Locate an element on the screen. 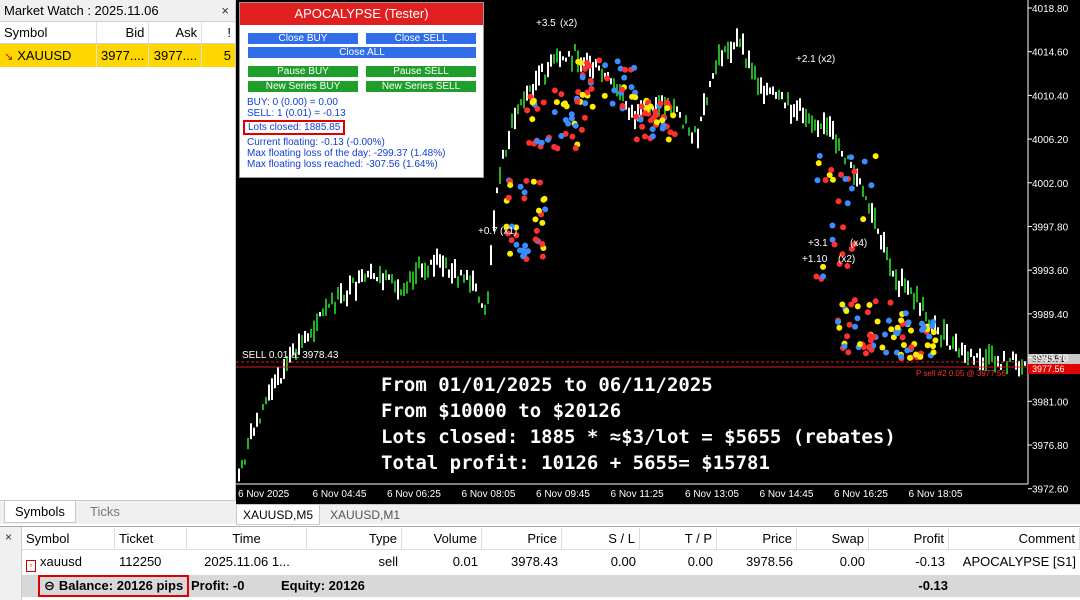  price-label: 4010.40 is located at coordinates (1050, 96).